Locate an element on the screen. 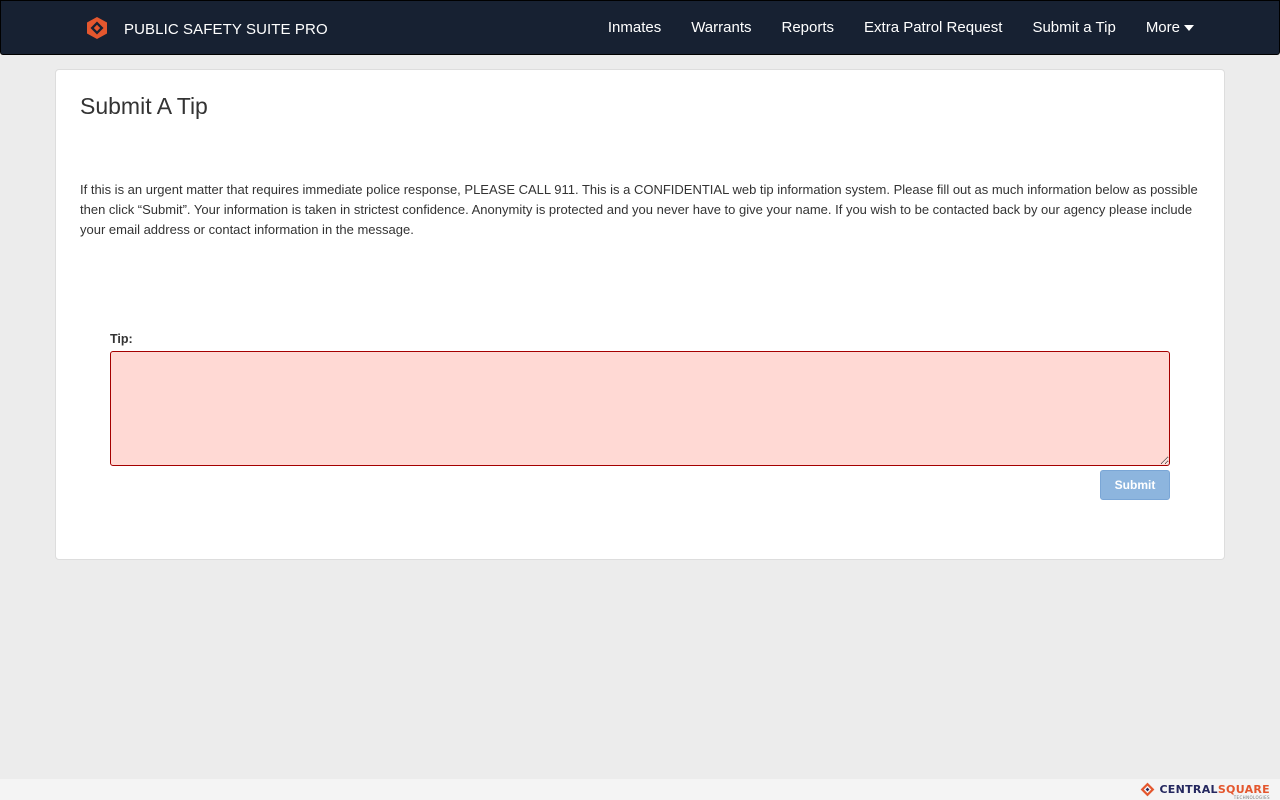 The height and width of the screenshot is (800, 1280). hexagon-diamond-logo-icon is located at coordinates (97, 28).